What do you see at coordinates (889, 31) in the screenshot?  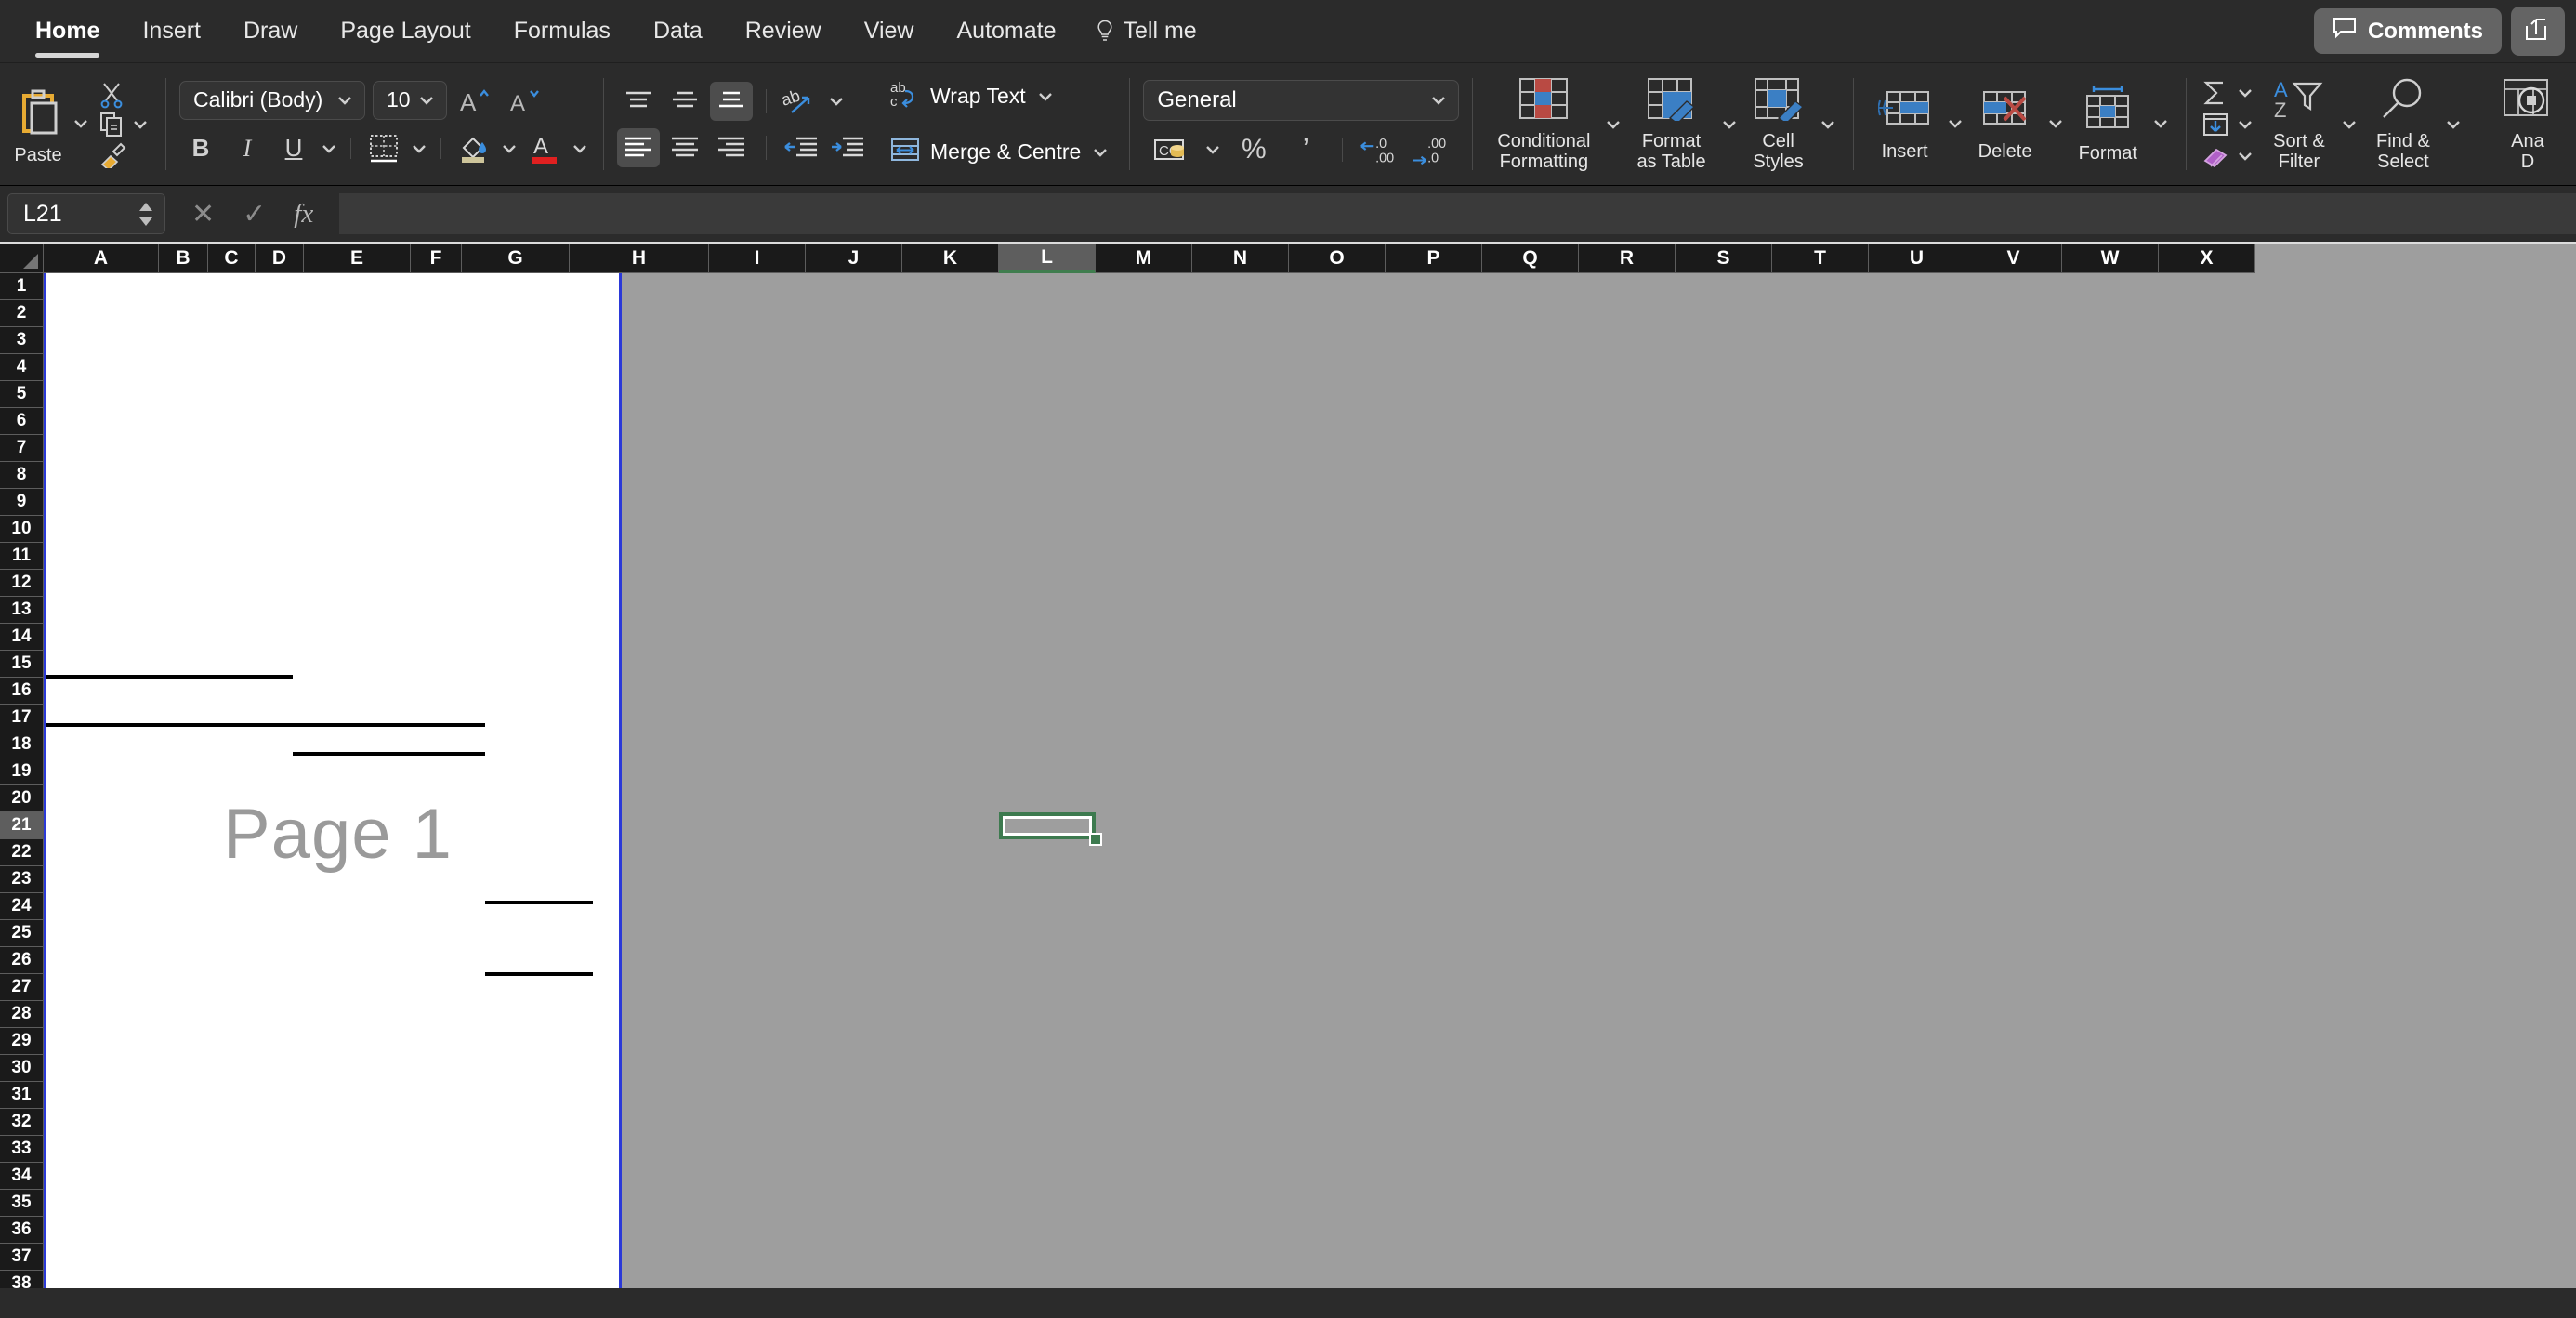 I see `tab-view: View` at bounding box center [889, 31].